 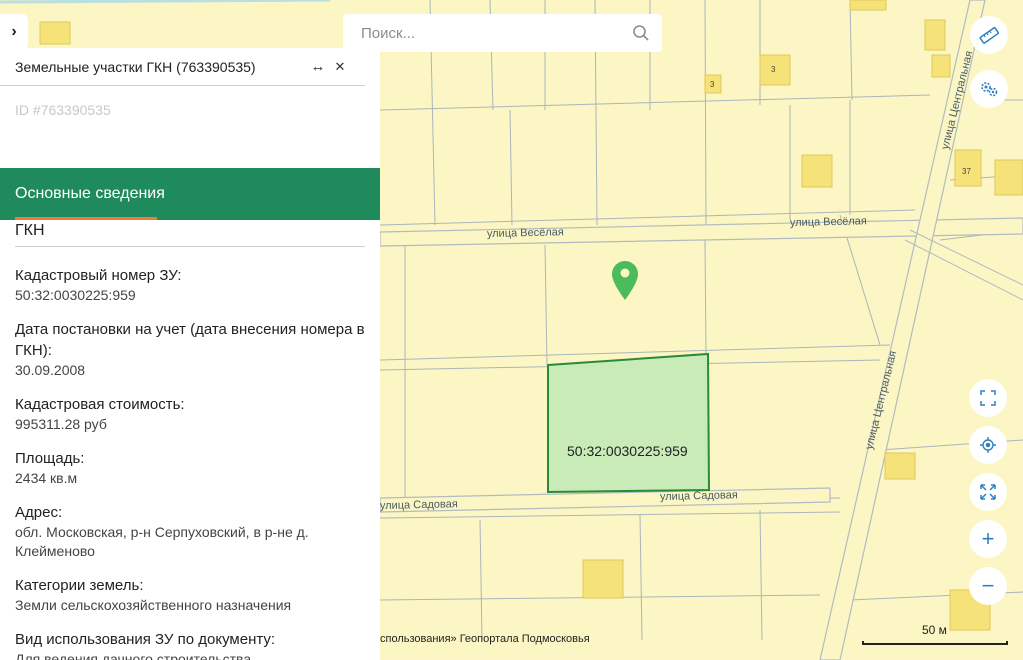 I want to click on street-label-sadovaya-1: улица Садовая, so click(x=419, y=505).